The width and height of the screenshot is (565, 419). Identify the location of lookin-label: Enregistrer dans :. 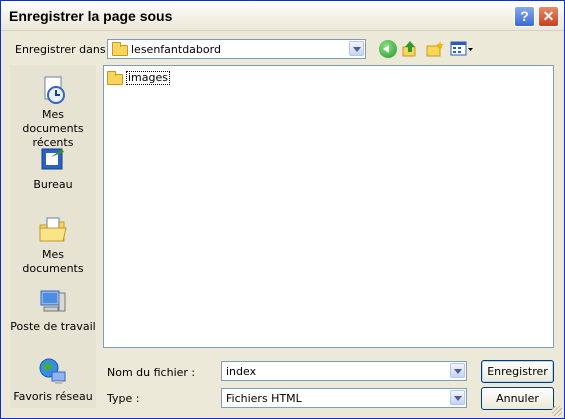
(64, 49).